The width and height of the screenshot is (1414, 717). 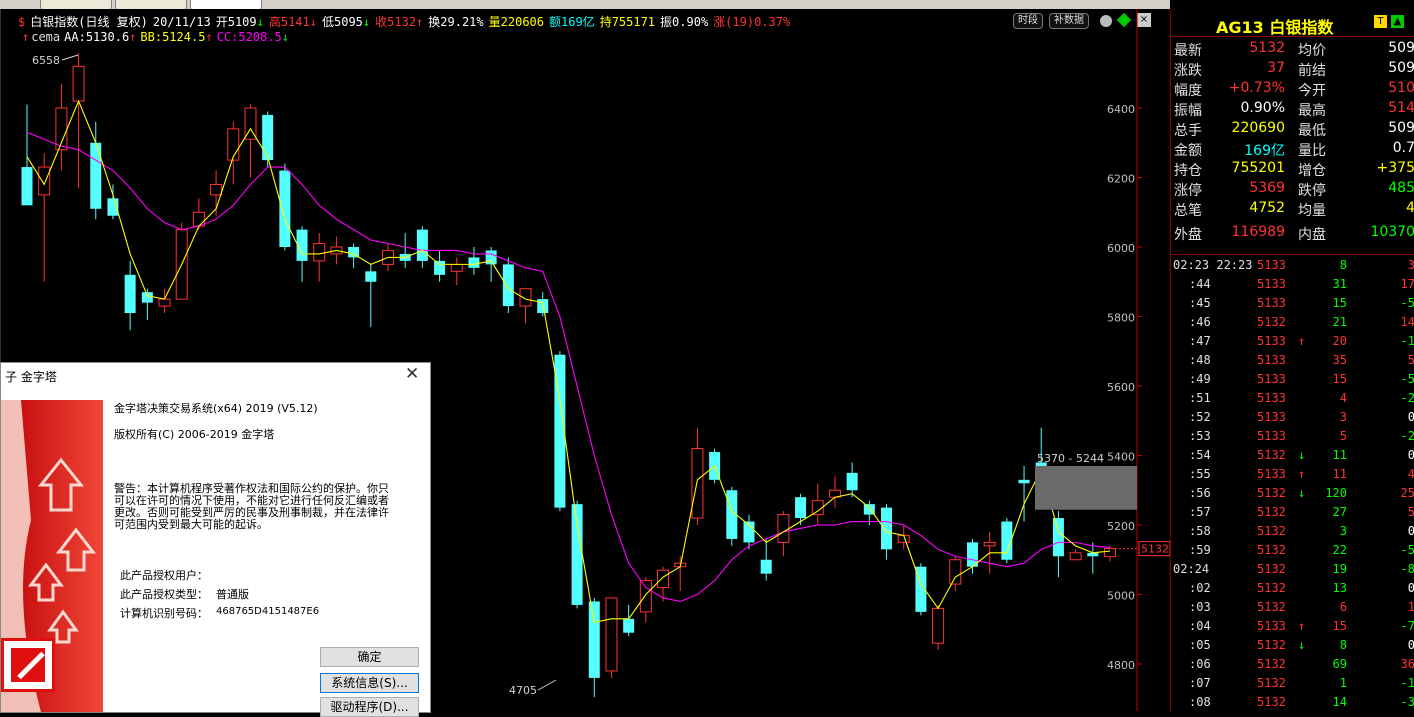 I want to click on tick-row: :08 5132 14 -3, so click(x=1292, y=704).